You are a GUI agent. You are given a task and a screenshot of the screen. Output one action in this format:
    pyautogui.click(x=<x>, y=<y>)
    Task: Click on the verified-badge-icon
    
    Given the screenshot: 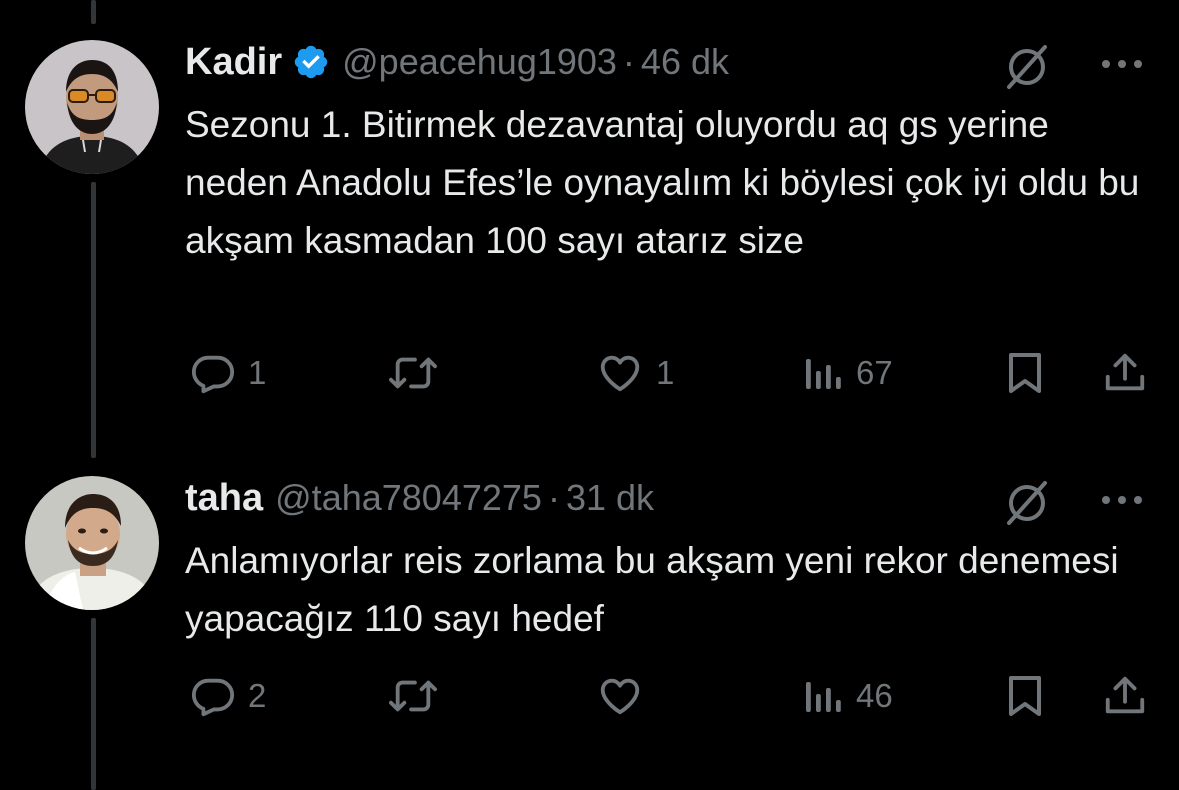 What is the action you would take?
    pyautogui.click(x=311, y=62)
    